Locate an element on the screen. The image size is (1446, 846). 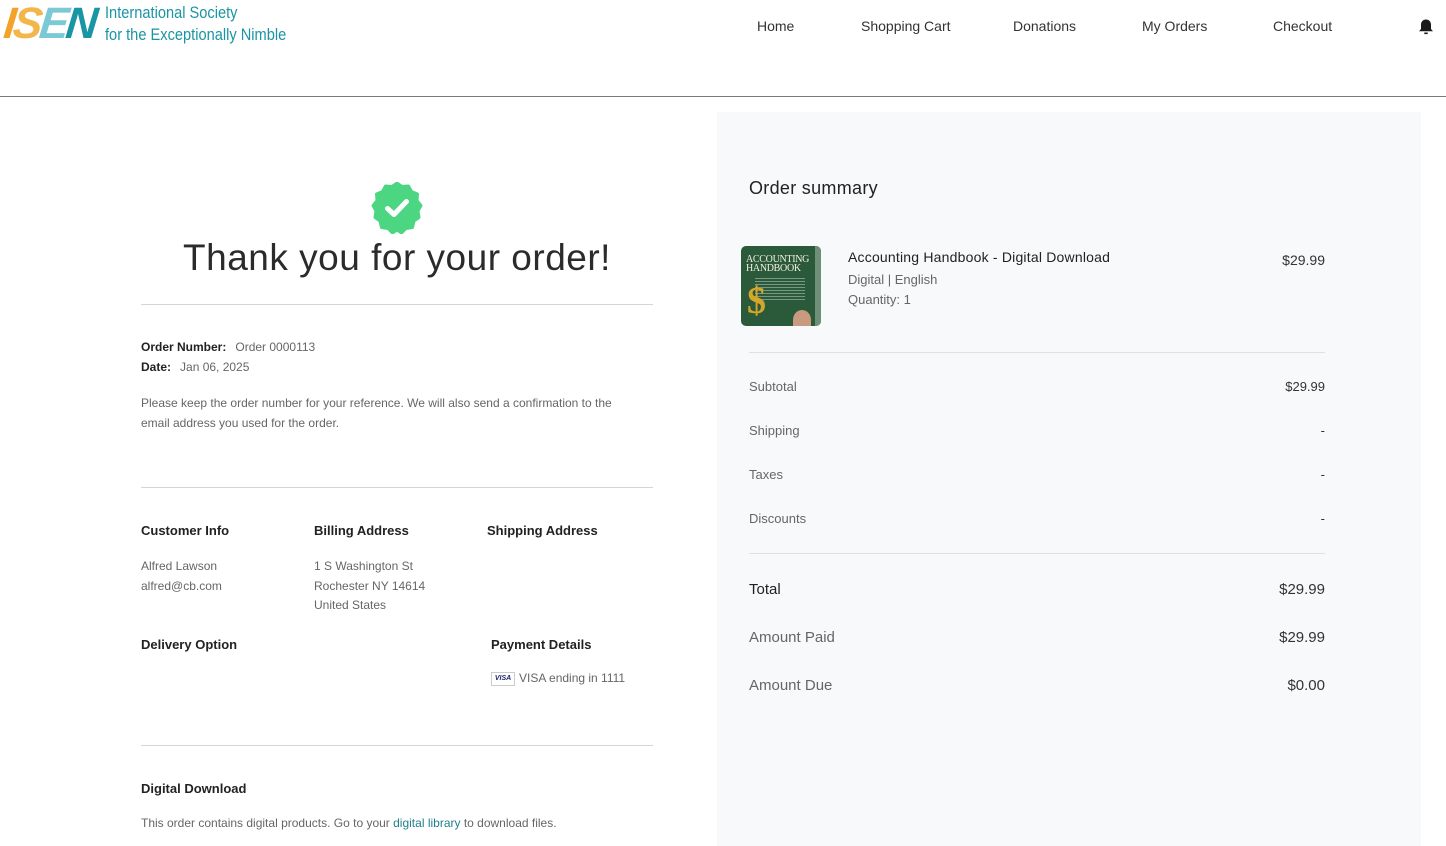
summary-row-total: Total $29.99 is located at coordinates (1037, 589).